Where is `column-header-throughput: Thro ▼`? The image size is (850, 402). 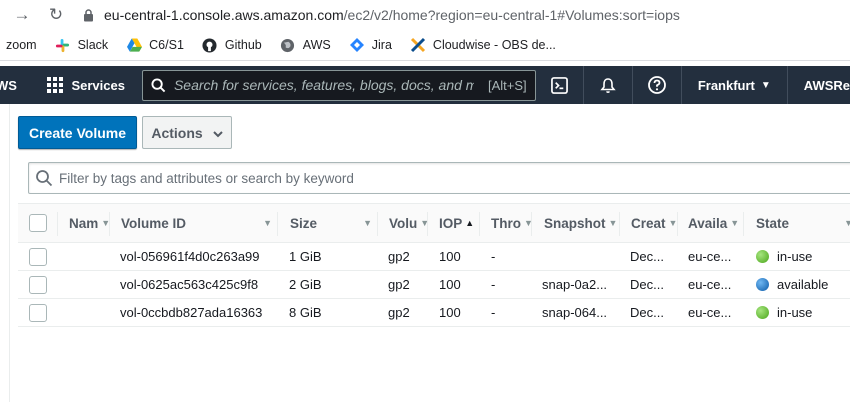
column-header-throughput: Thro ▼ is located at coordinates (506, 223).